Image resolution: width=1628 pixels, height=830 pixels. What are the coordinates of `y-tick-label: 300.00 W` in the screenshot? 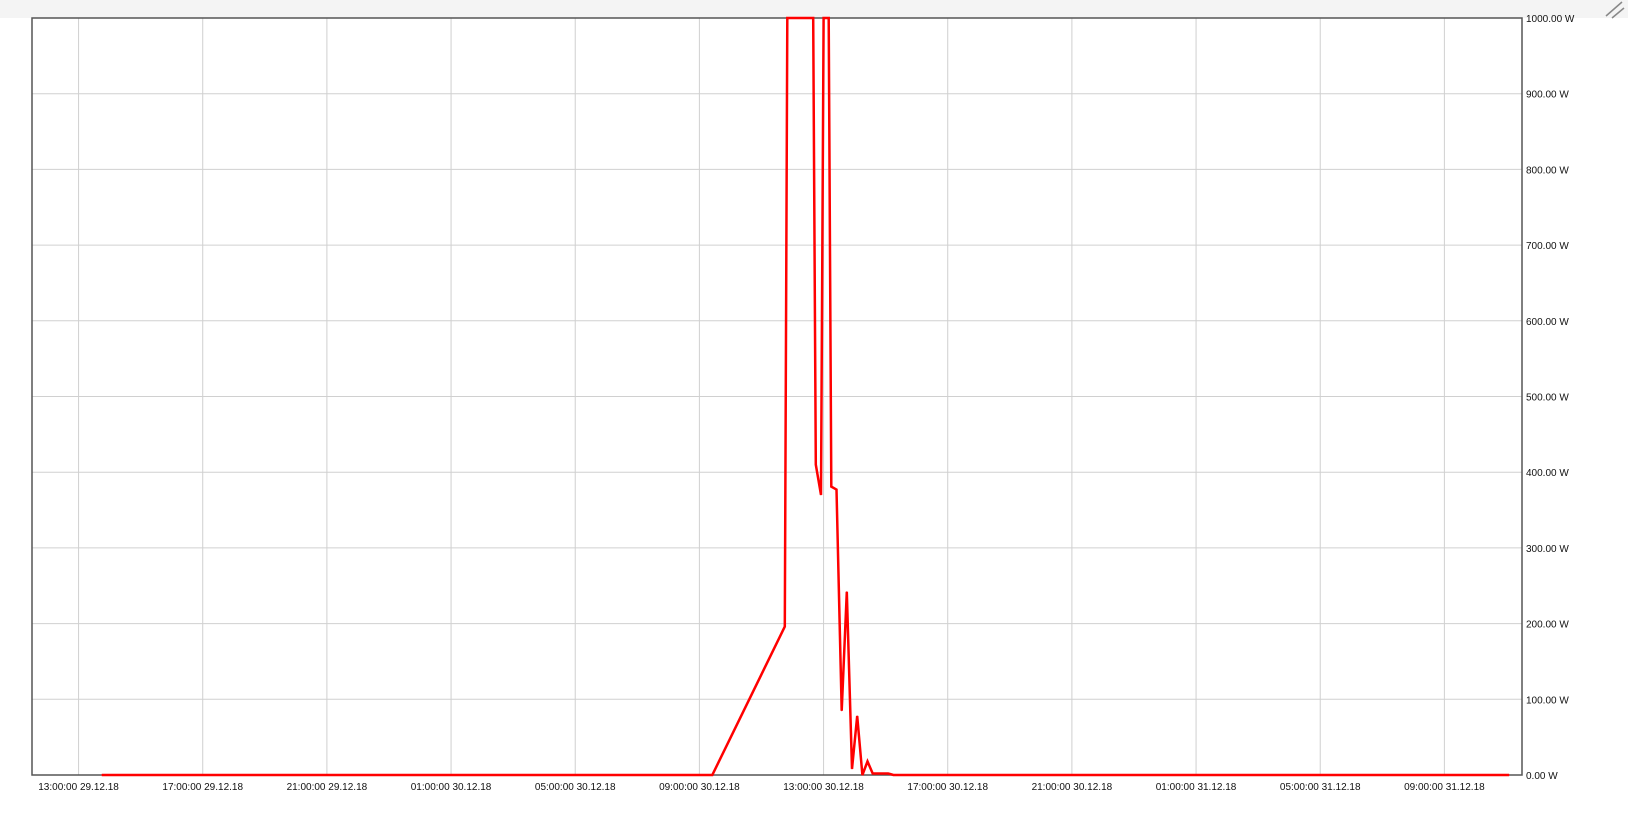 It's located at (1547, 549).